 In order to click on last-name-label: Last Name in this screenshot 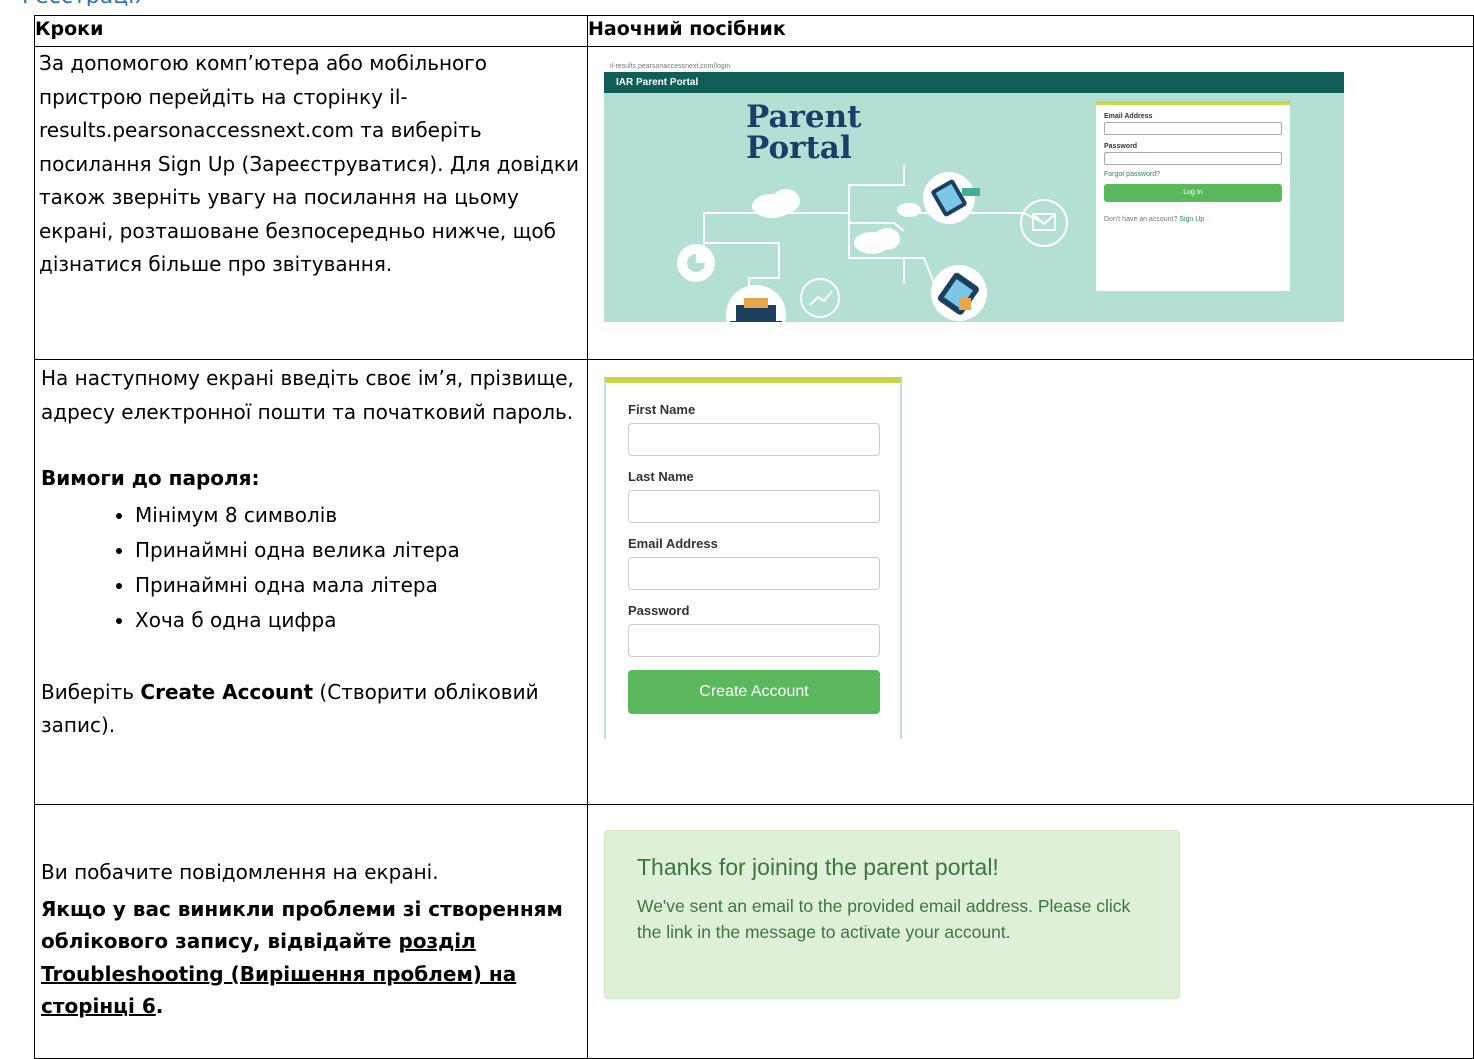, I will do `click(661, 476)`.